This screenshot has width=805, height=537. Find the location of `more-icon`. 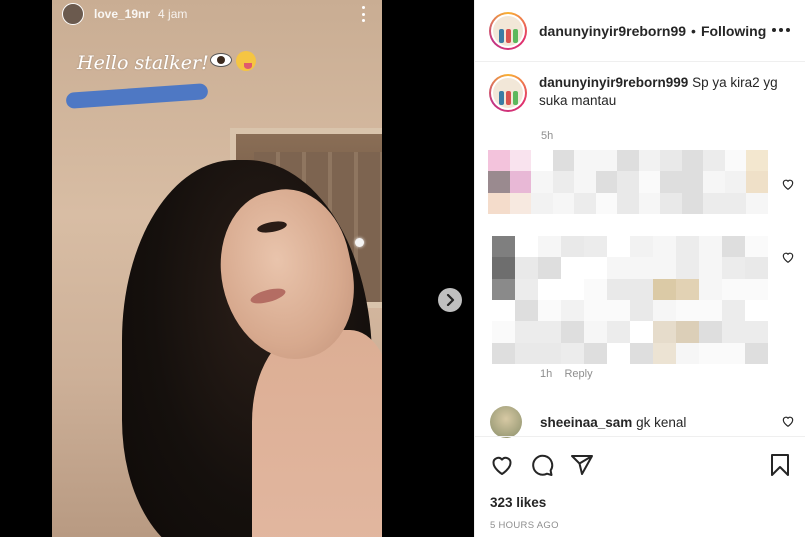

more-icon is located at coordinates (781, 30).